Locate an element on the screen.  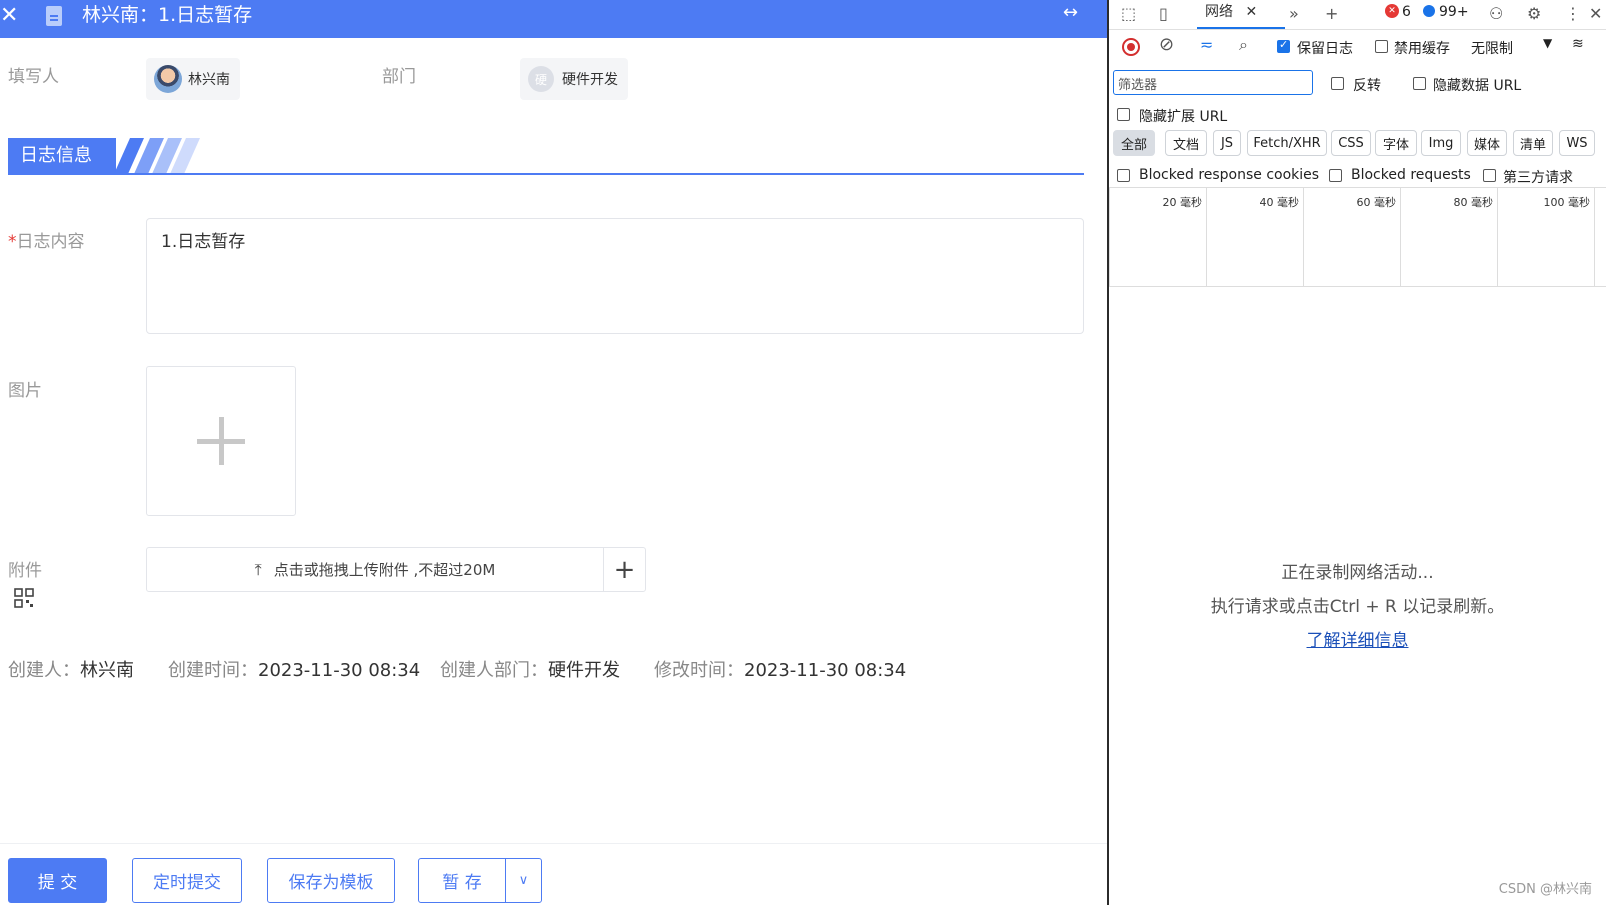
blocked-cookies-label: Blocked response cookies is located at coordinates (1229, 175).